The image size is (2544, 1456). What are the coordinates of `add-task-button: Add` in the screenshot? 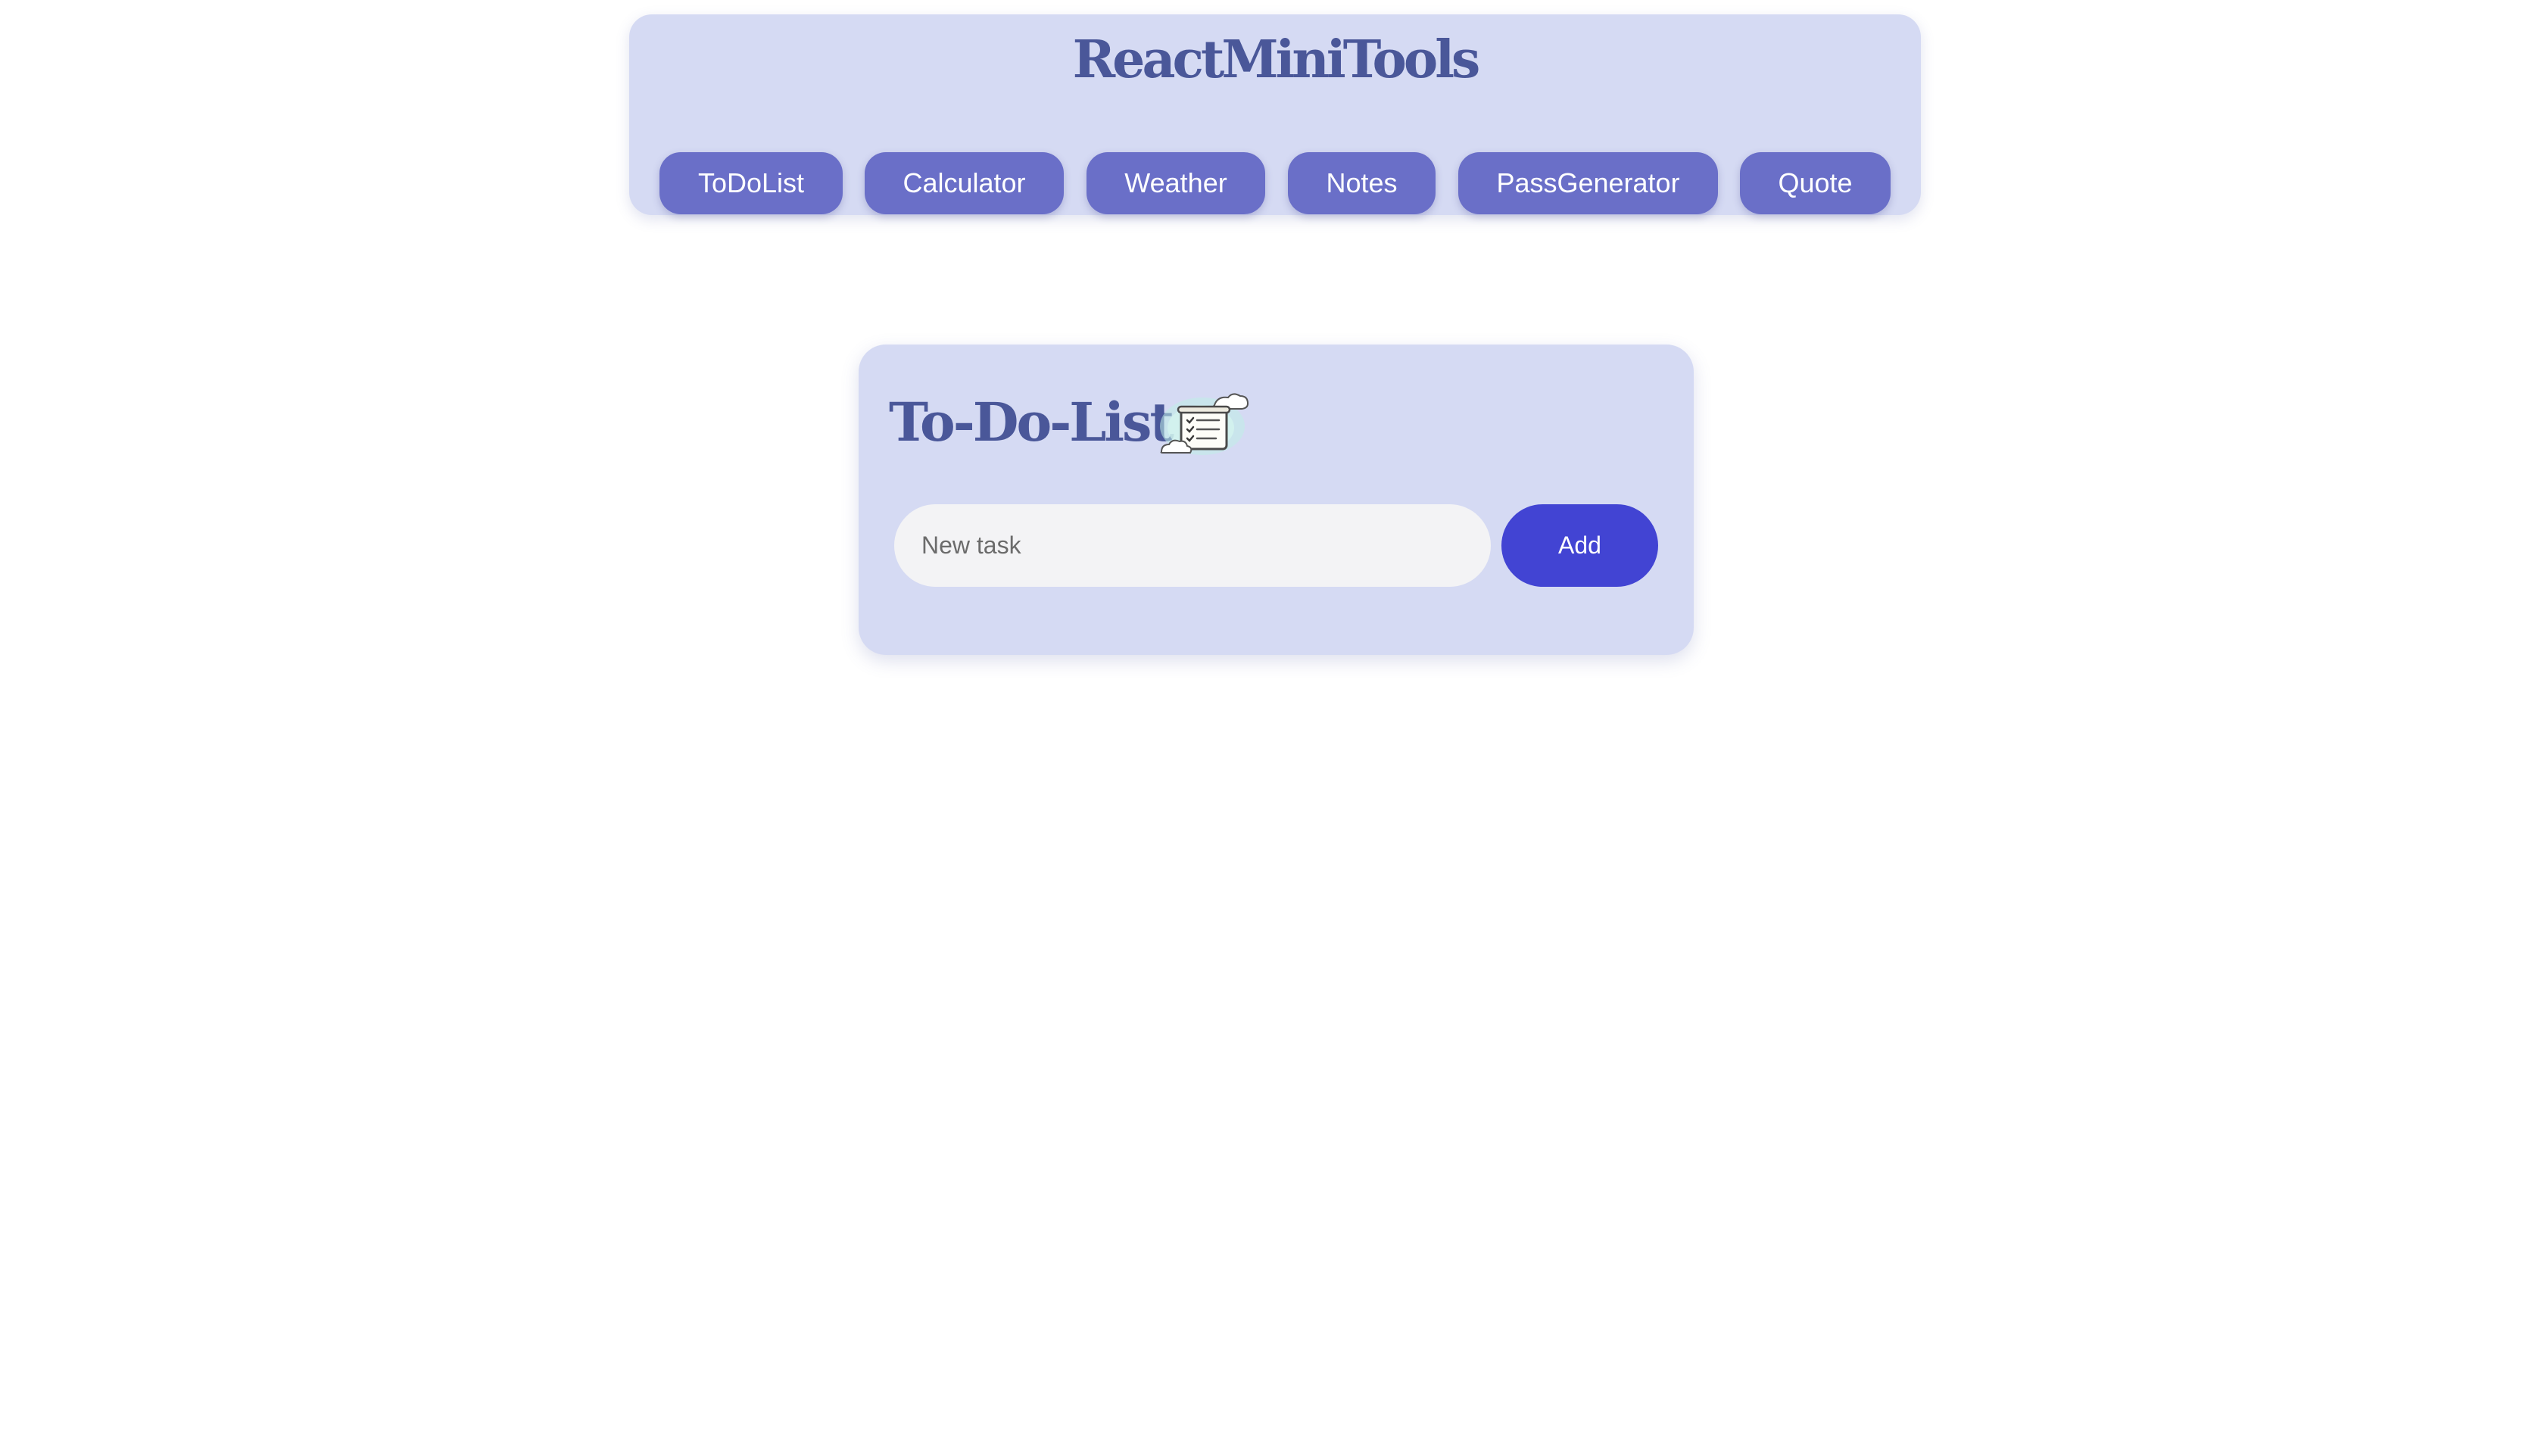 It's located at (1579, 545).